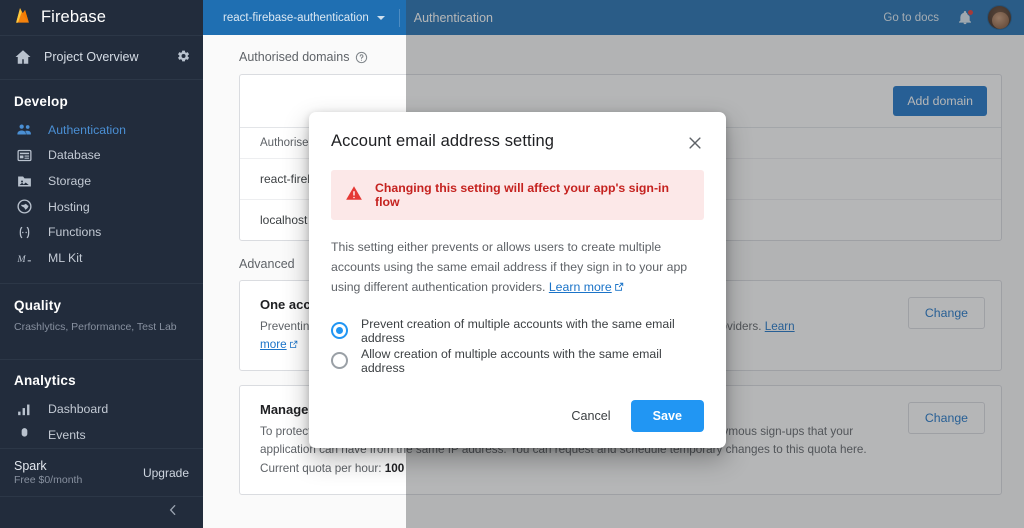 The width and height of the screenshot is (1024, 528). What do you see at coordinates (101, 181) in the screenshot?
I see `sidebar-item-storage: Storage` at bounding box center [101, 181].